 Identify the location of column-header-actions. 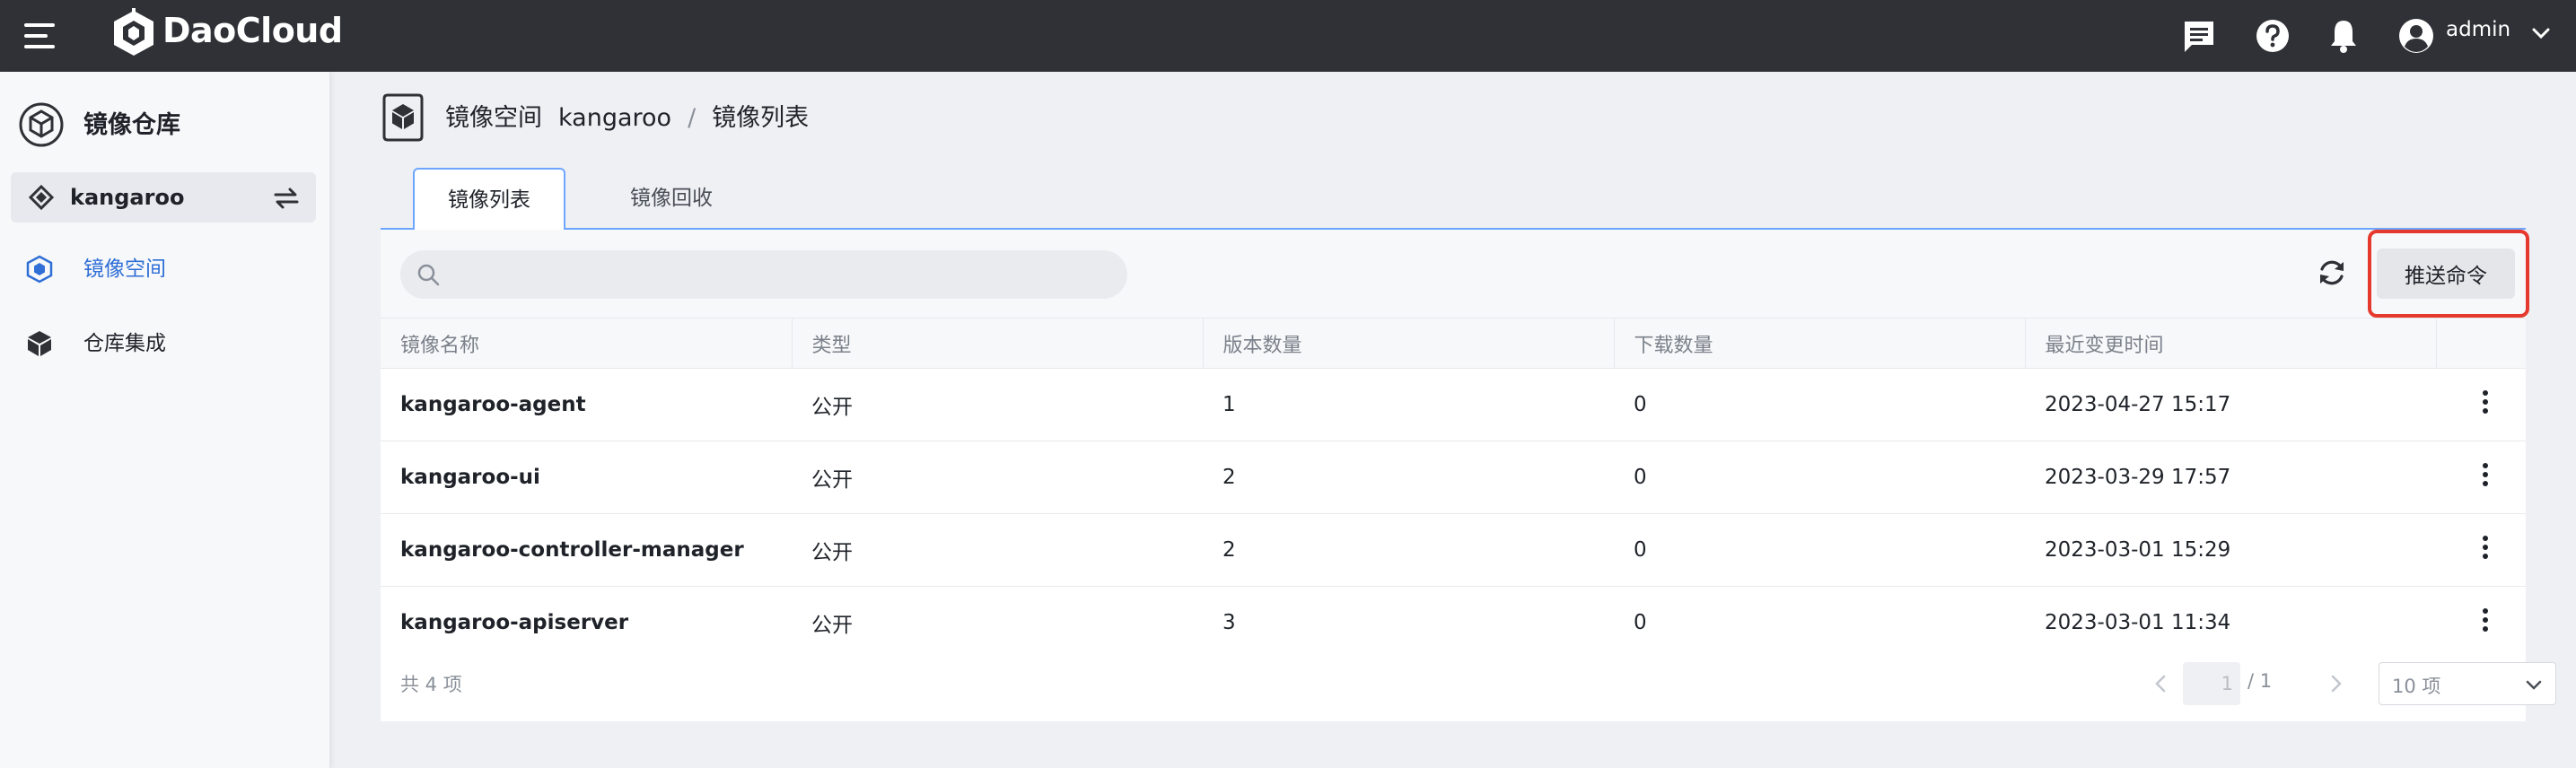
(2481, 343).